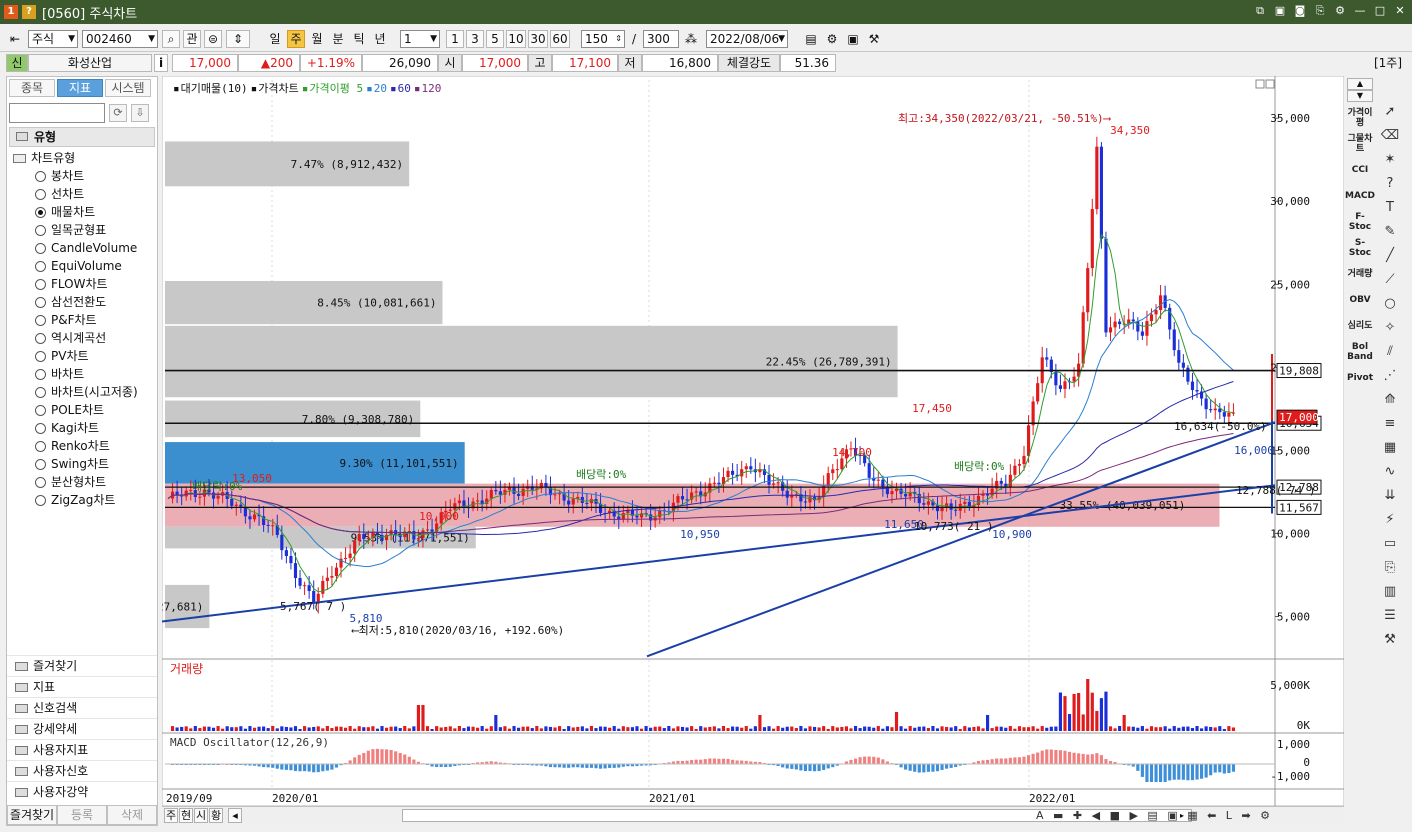 This screenshot has height=832, width=1412. I want to click on folder-item: 지표, so click(82, 686).